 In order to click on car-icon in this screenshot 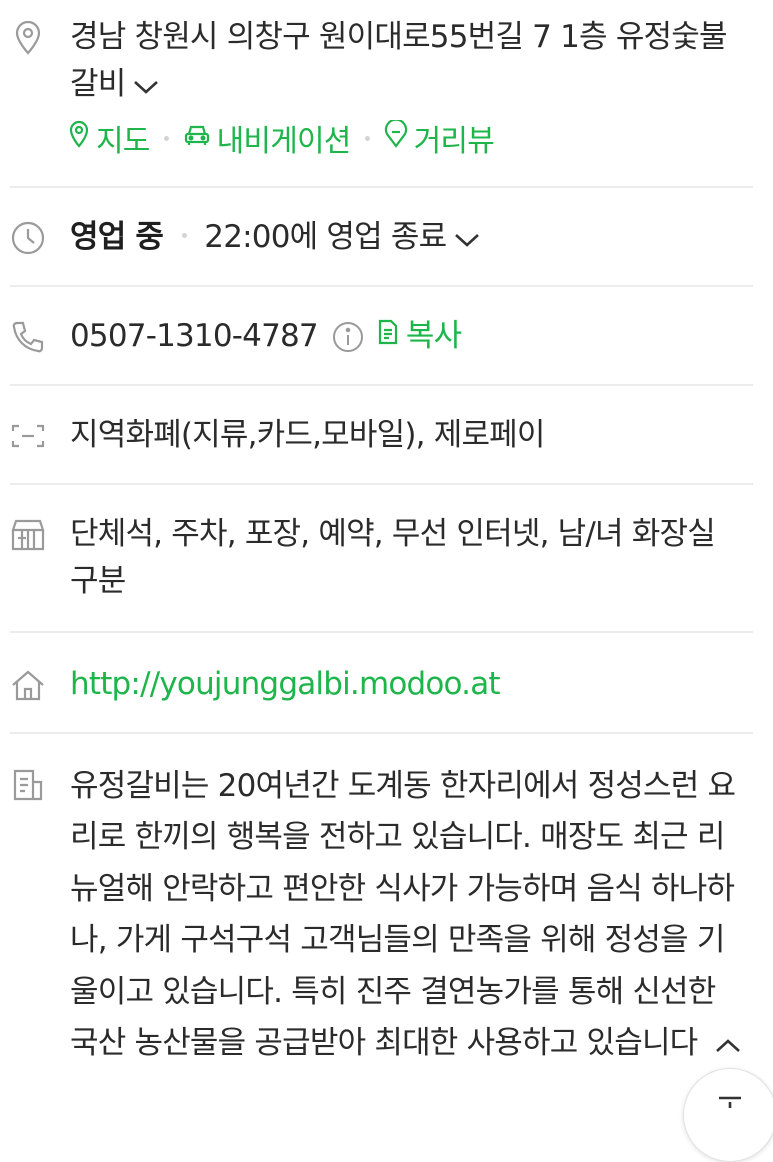, I will do `click(197, 138)`.